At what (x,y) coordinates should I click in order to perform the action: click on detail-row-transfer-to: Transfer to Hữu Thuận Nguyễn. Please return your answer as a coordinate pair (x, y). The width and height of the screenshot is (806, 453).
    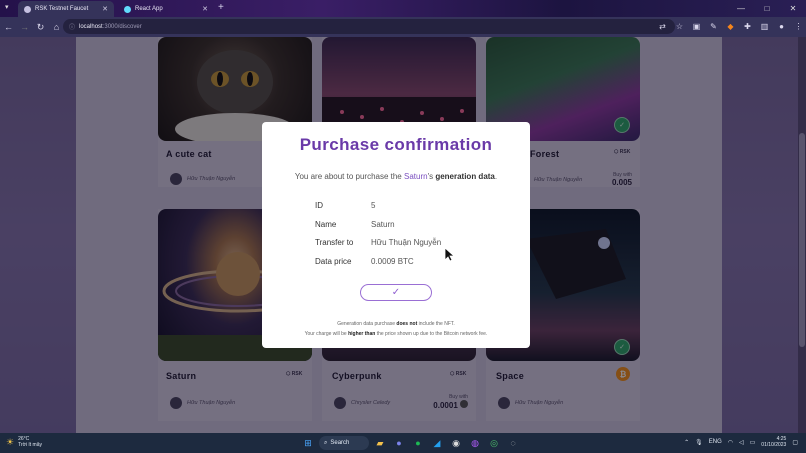
    Looking at the image, I should click on (378, 242).